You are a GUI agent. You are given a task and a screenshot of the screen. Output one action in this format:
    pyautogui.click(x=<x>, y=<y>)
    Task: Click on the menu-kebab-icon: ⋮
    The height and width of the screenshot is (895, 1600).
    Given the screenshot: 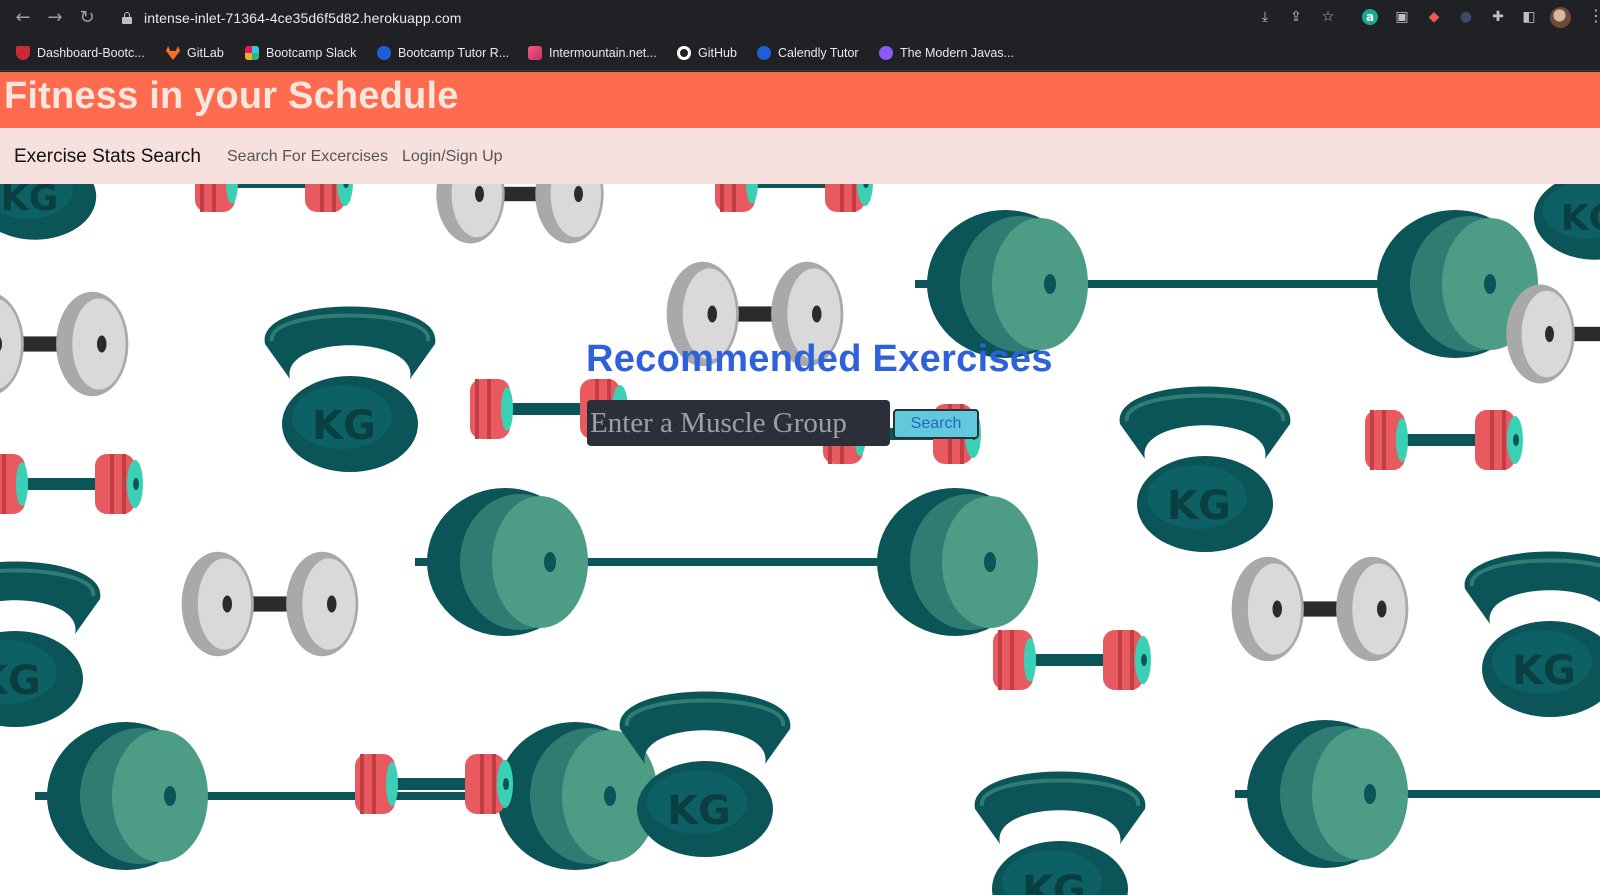 What is the action you would take?
    pyautogui.click(x=1594, y=17)
    